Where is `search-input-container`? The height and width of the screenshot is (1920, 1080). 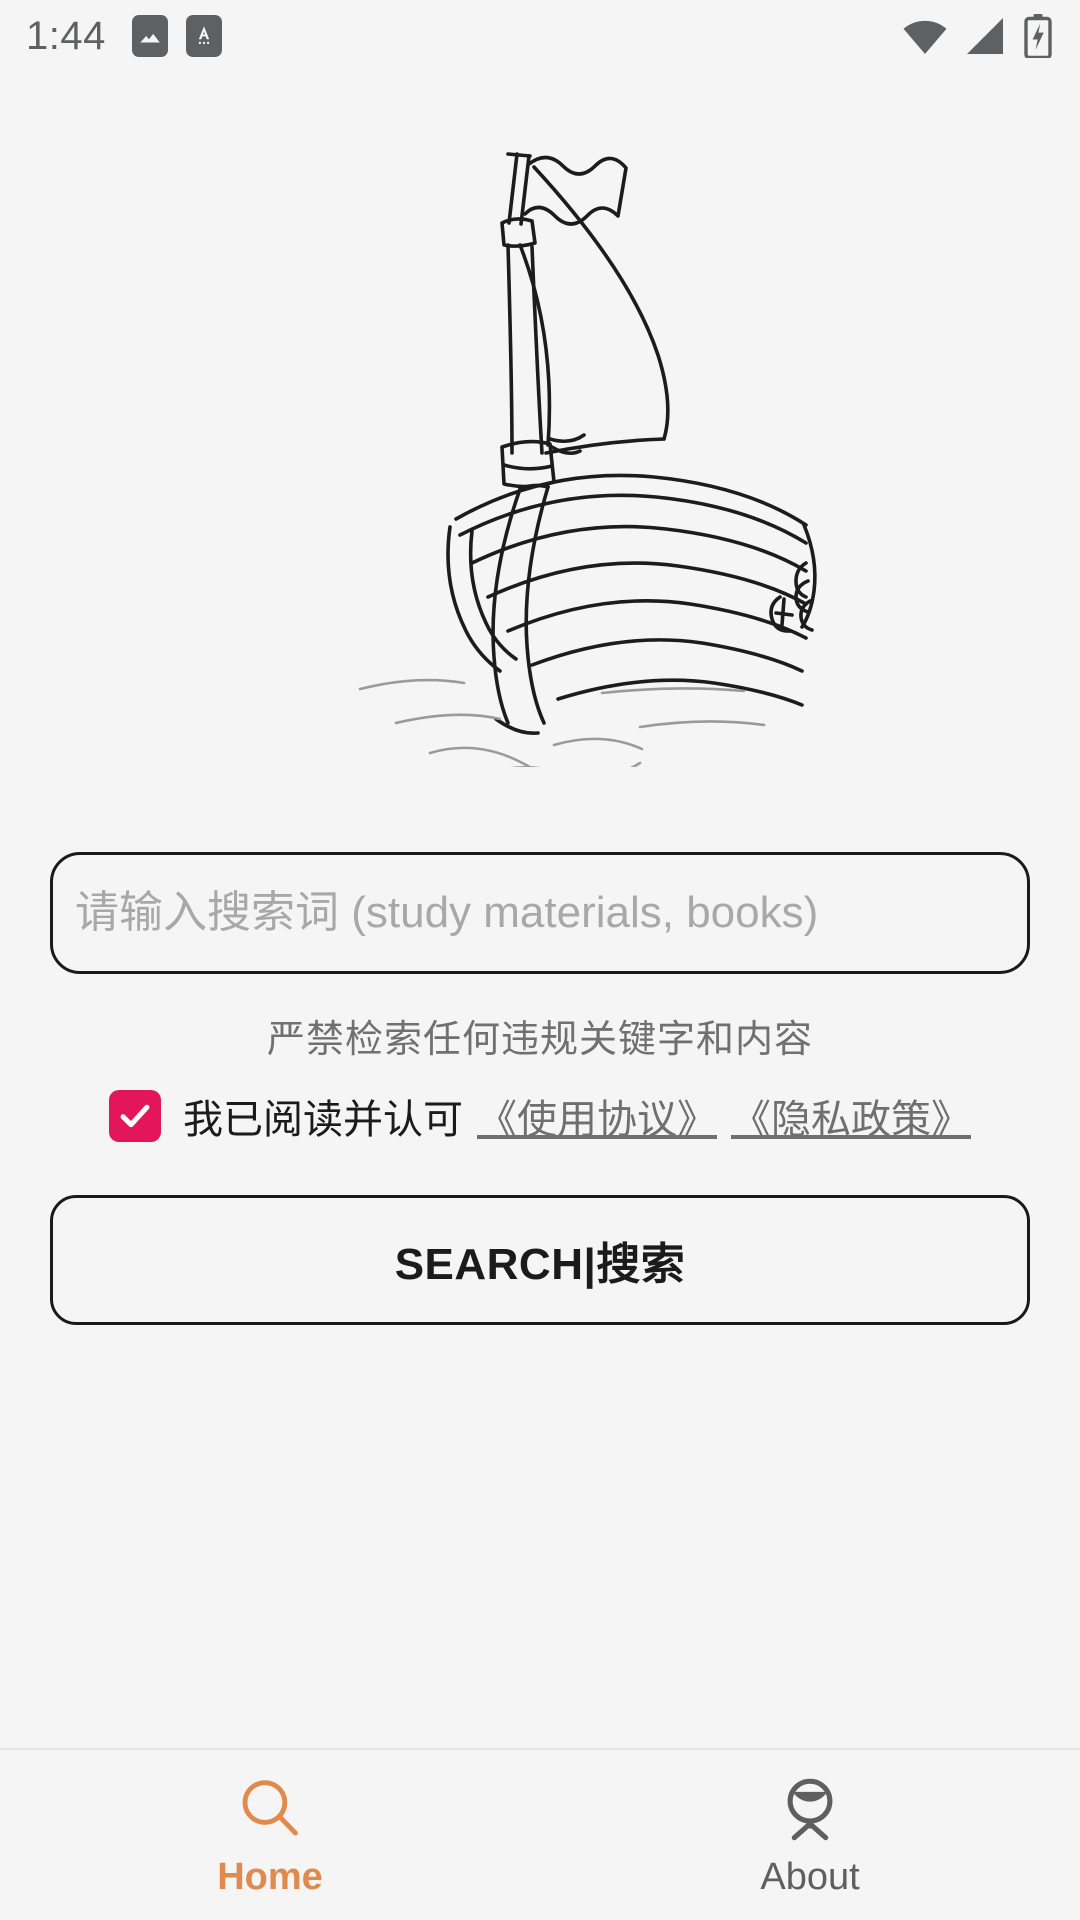
search-input-container is located at coordinates (540, 913).